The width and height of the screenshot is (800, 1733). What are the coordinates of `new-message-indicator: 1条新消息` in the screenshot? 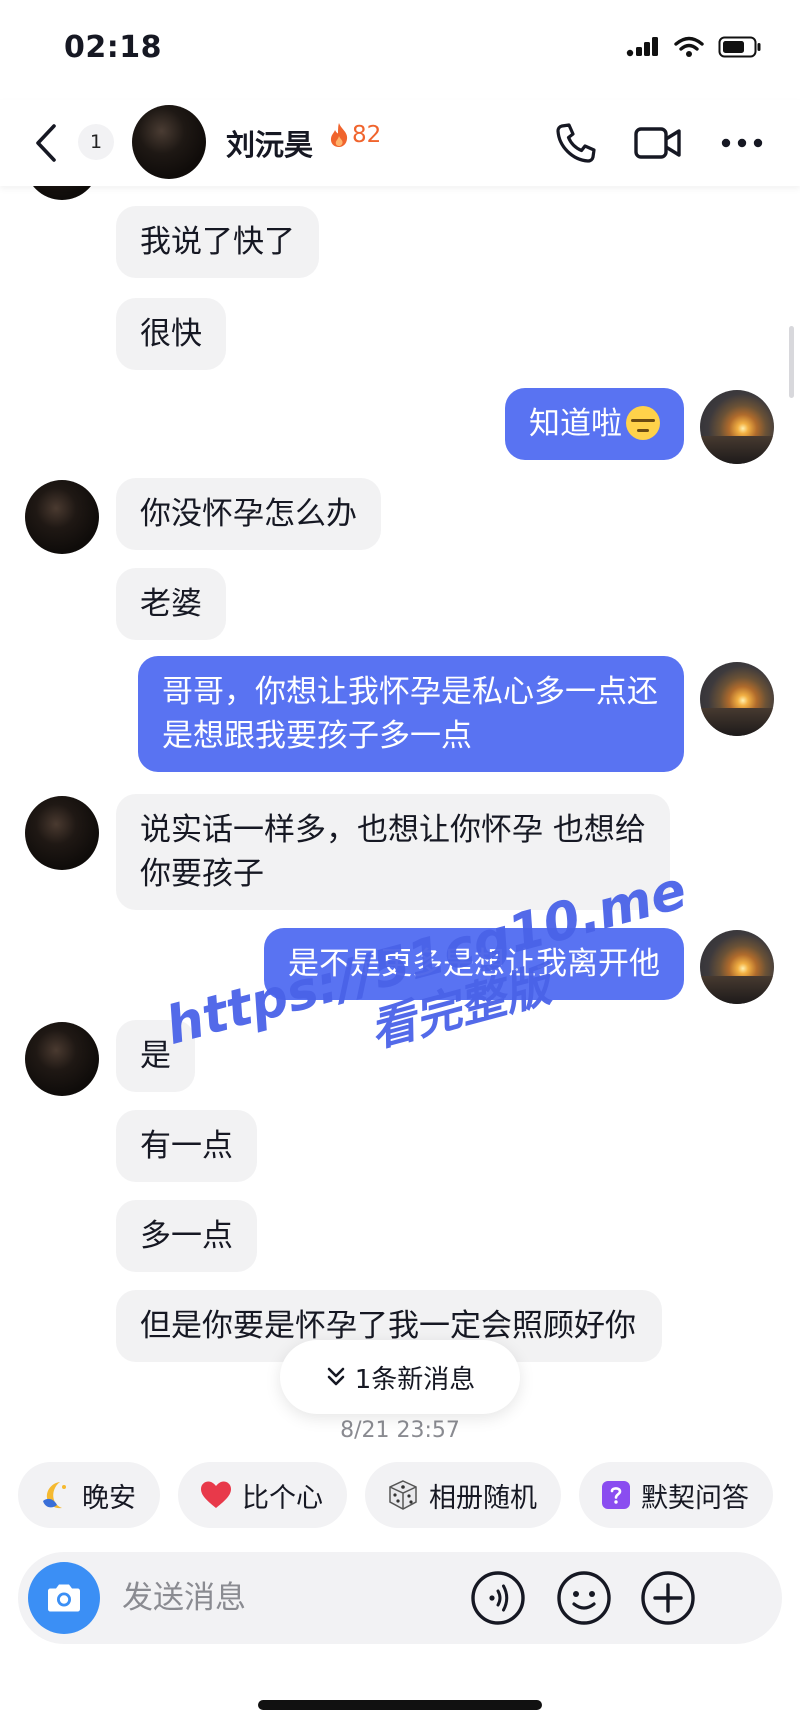 It's located at (400, 1377).